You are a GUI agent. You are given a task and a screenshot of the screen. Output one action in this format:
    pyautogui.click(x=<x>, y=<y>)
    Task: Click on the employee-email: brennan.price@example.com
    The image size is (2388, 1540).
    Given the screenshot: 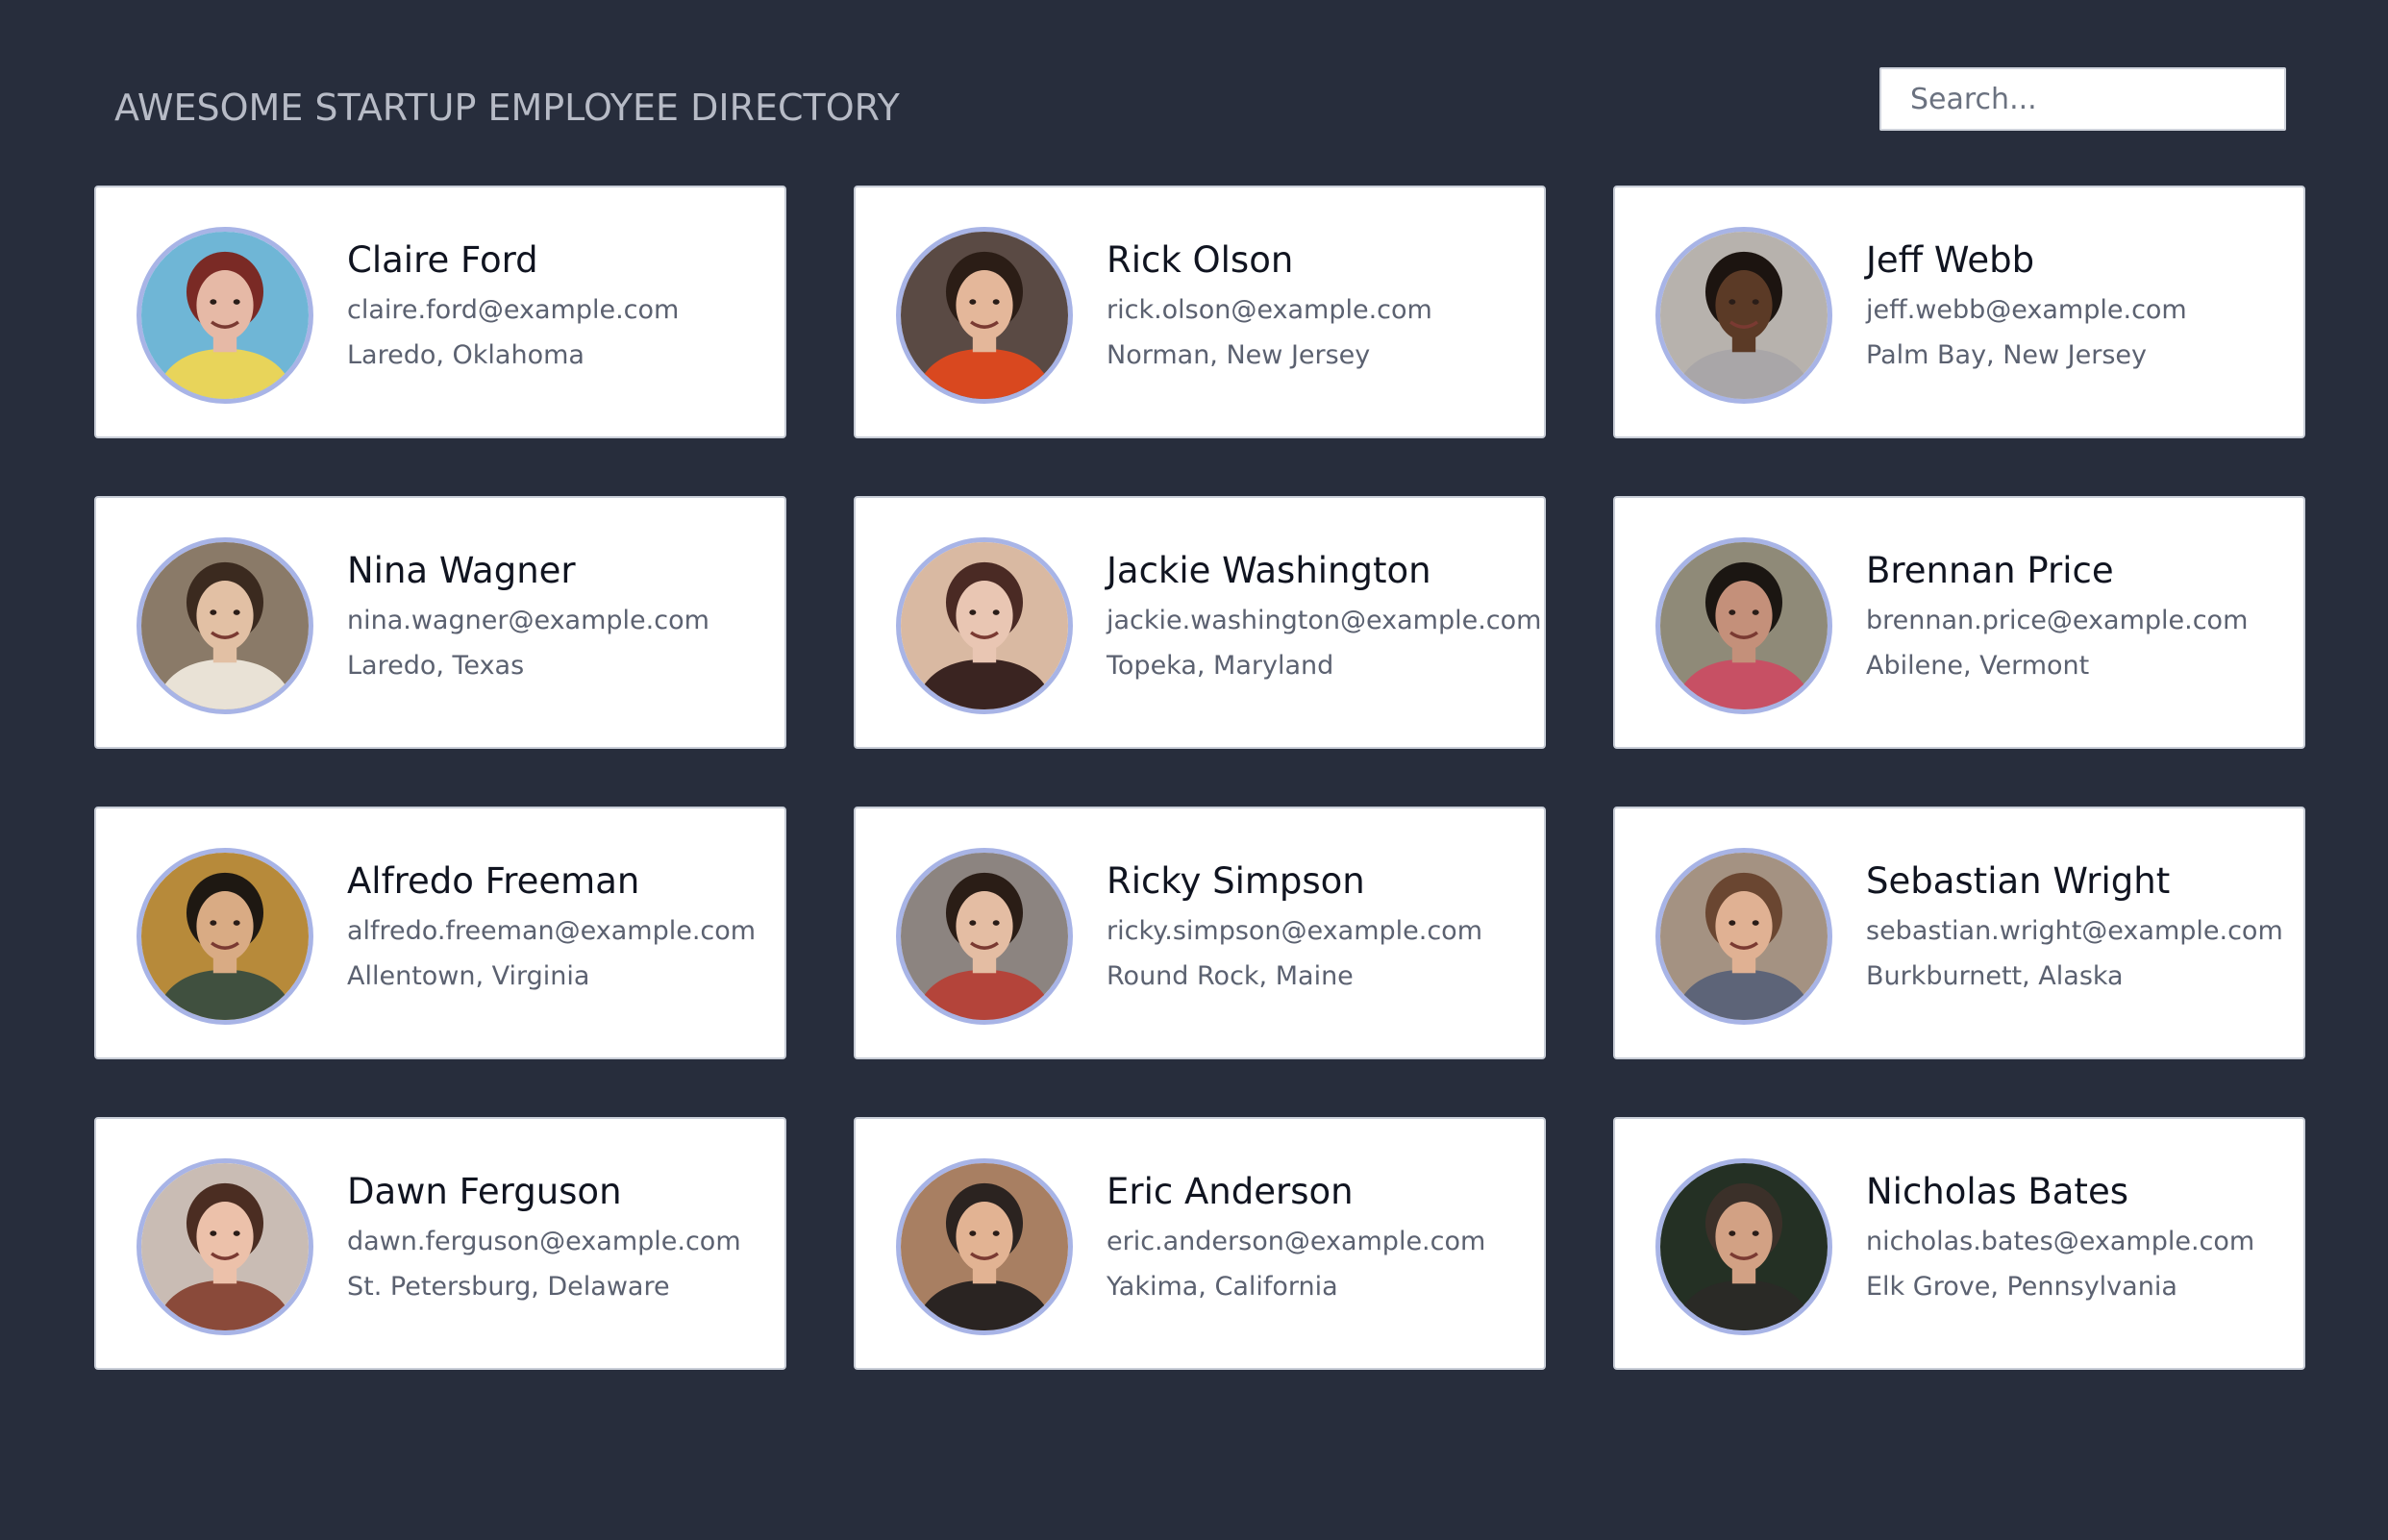 What is the action you would take?
    pyautogui.click(x=2057, y=620)
    